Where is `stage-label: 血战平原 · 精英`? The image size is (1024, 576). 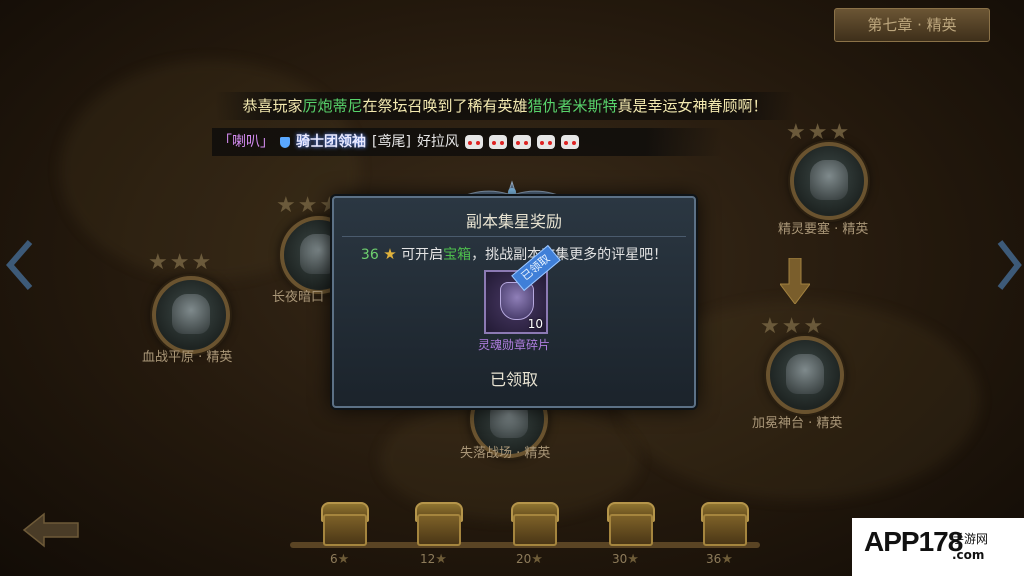
stage-label: 血战平原 · 精英 is located at coordinates (187, 357).